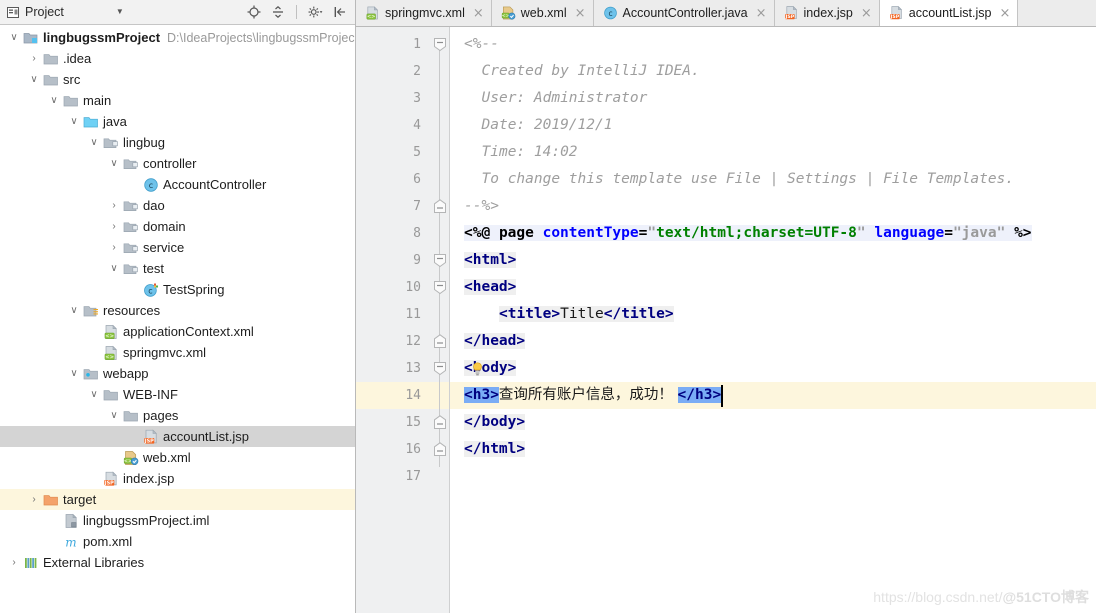 The image size is (1097, 613). What do you see at coordinates (490, 260) in the screenshot?
I see `code-line-9: <html>` at bounding box center [490, 260].